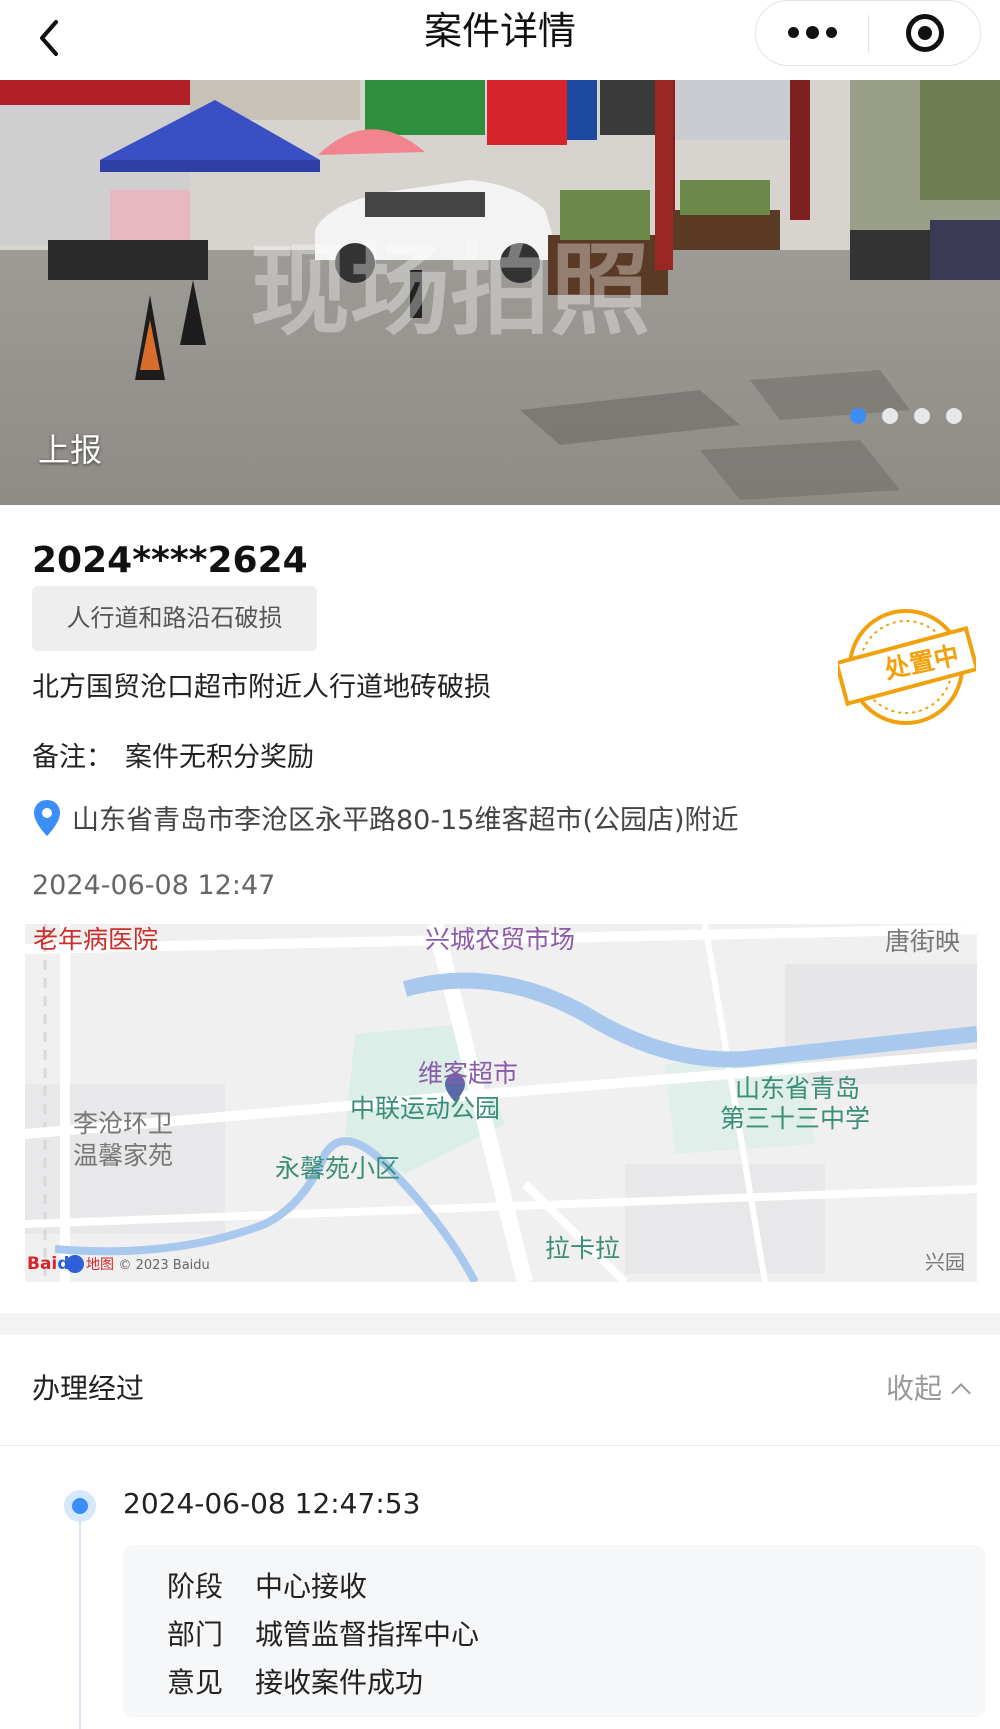 This screenshot has width=1000, height=1729. I want to click on case-time: 2024-06-08 12:47, so click(154, 885).